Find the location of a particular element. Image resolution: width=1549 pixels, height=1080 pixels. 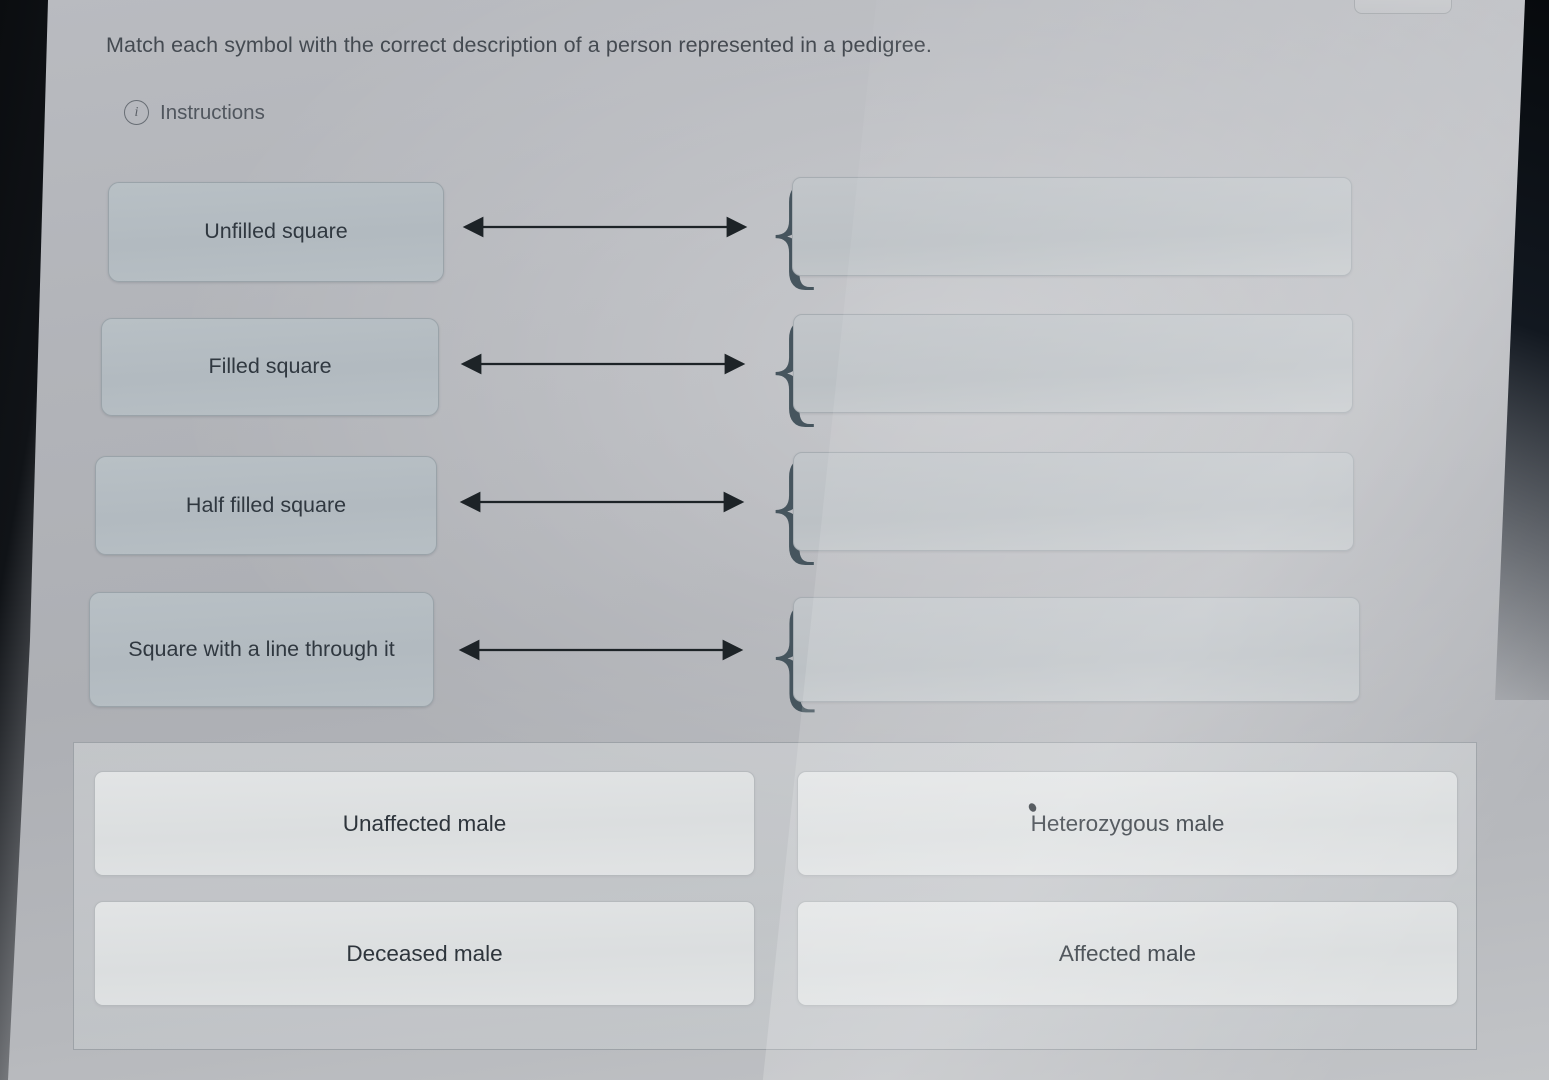

answer-option: Heterozygous male is located at coordinates (1127, 823).